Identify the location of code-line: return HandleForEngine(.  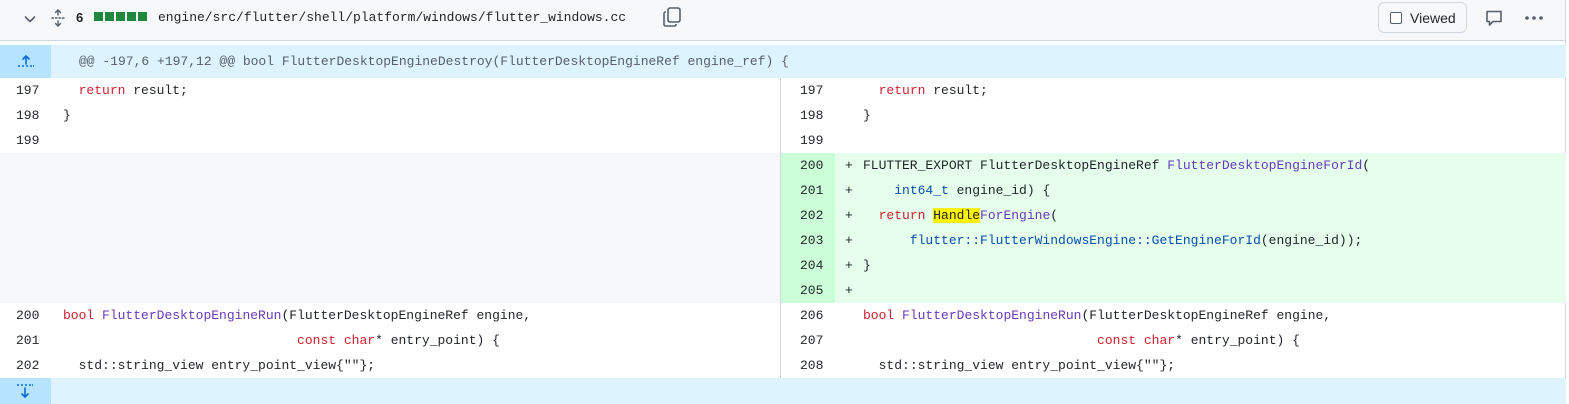
(960, 215).